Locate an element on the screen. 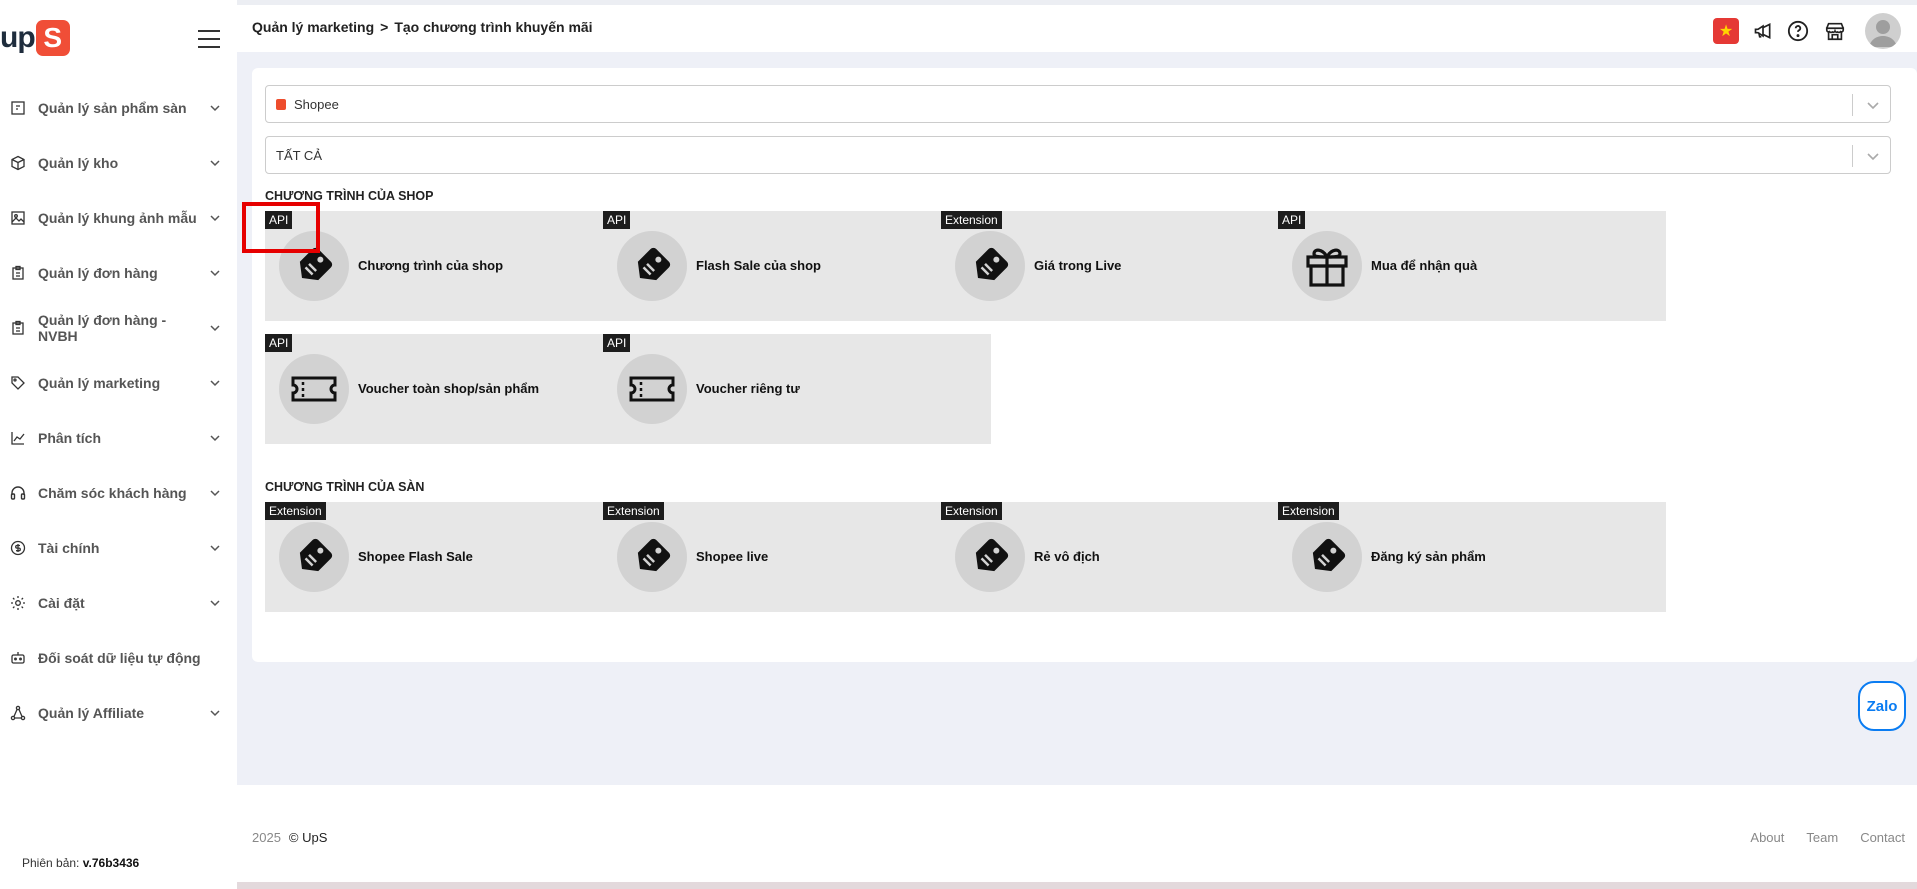 This screenshot has height=889, width=1917. footer-copyright: 2025 © UpS is located at coordinates (289, 837).